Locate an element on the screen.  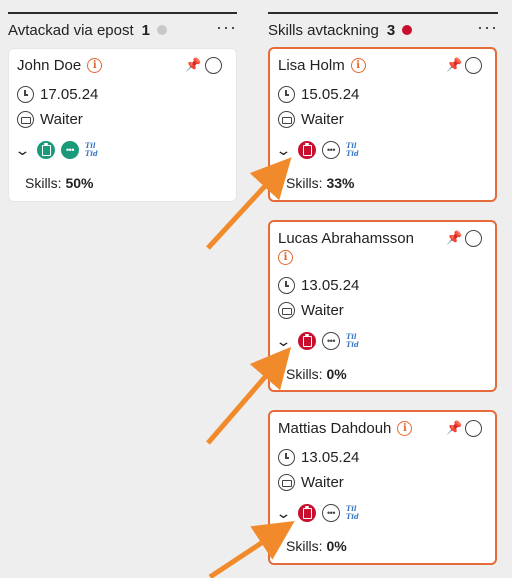
card-name-row: Mattias Dahdouh i is located at coordinates (345, 428).